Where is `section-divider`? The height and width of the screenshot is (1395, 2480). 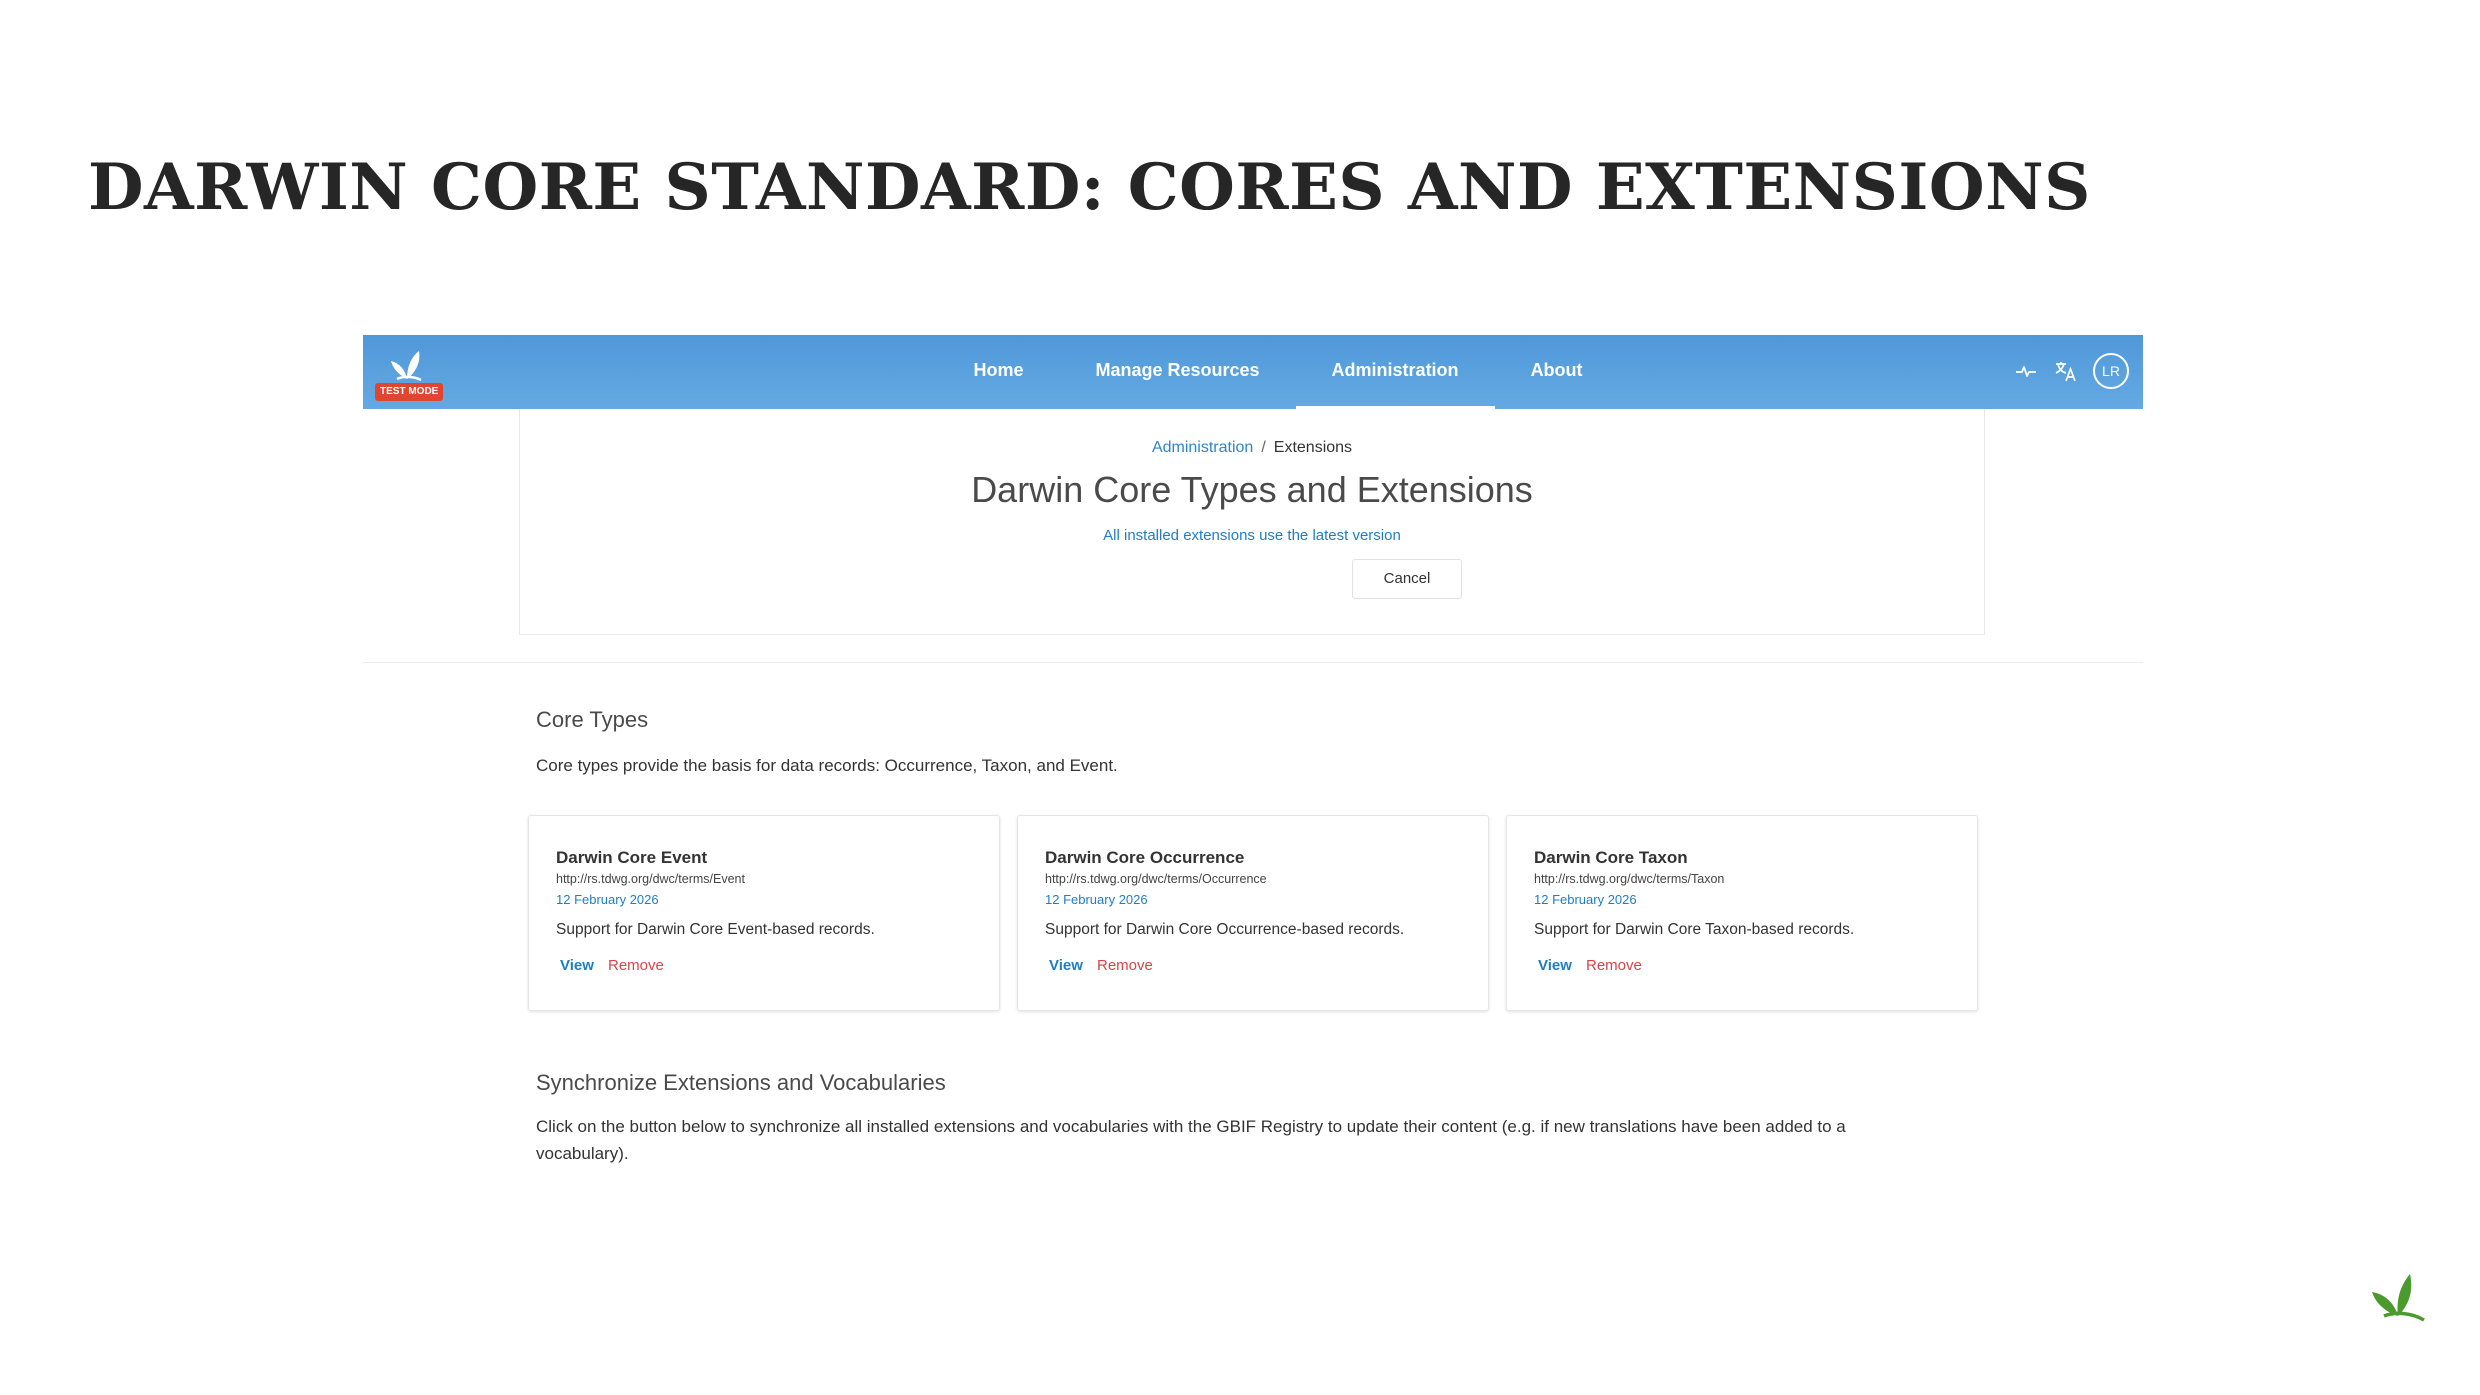
section-divider is located at coordinates (1253, 662).